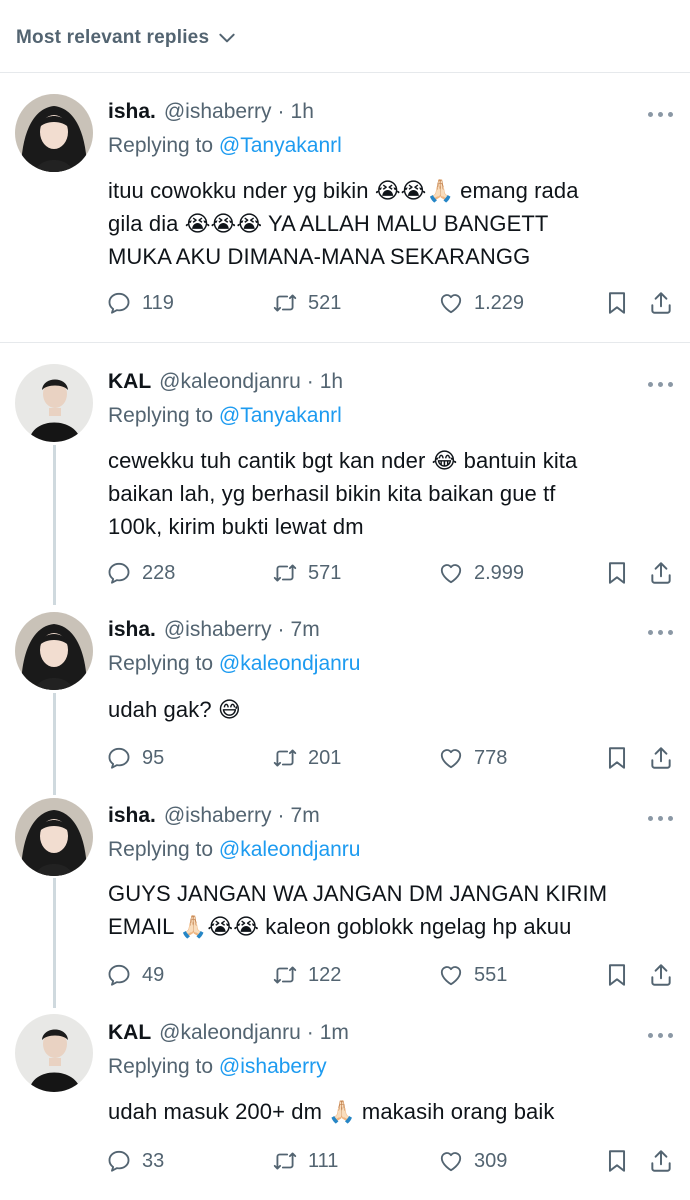 The image size is (690, 1200). Describe the element at coordinates (499, 572) in the screenshot. I see `like-count: 2.999` at that location.